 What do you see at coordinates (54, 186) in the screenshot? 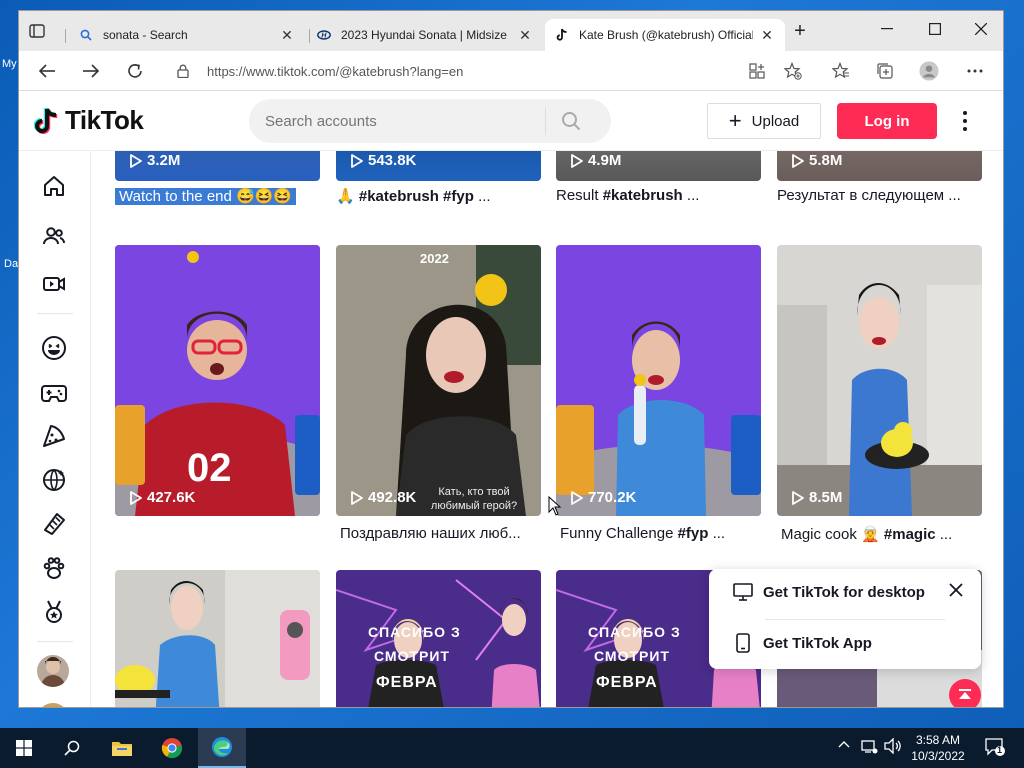
I see `home-icon` at bounding box center [54, 186].